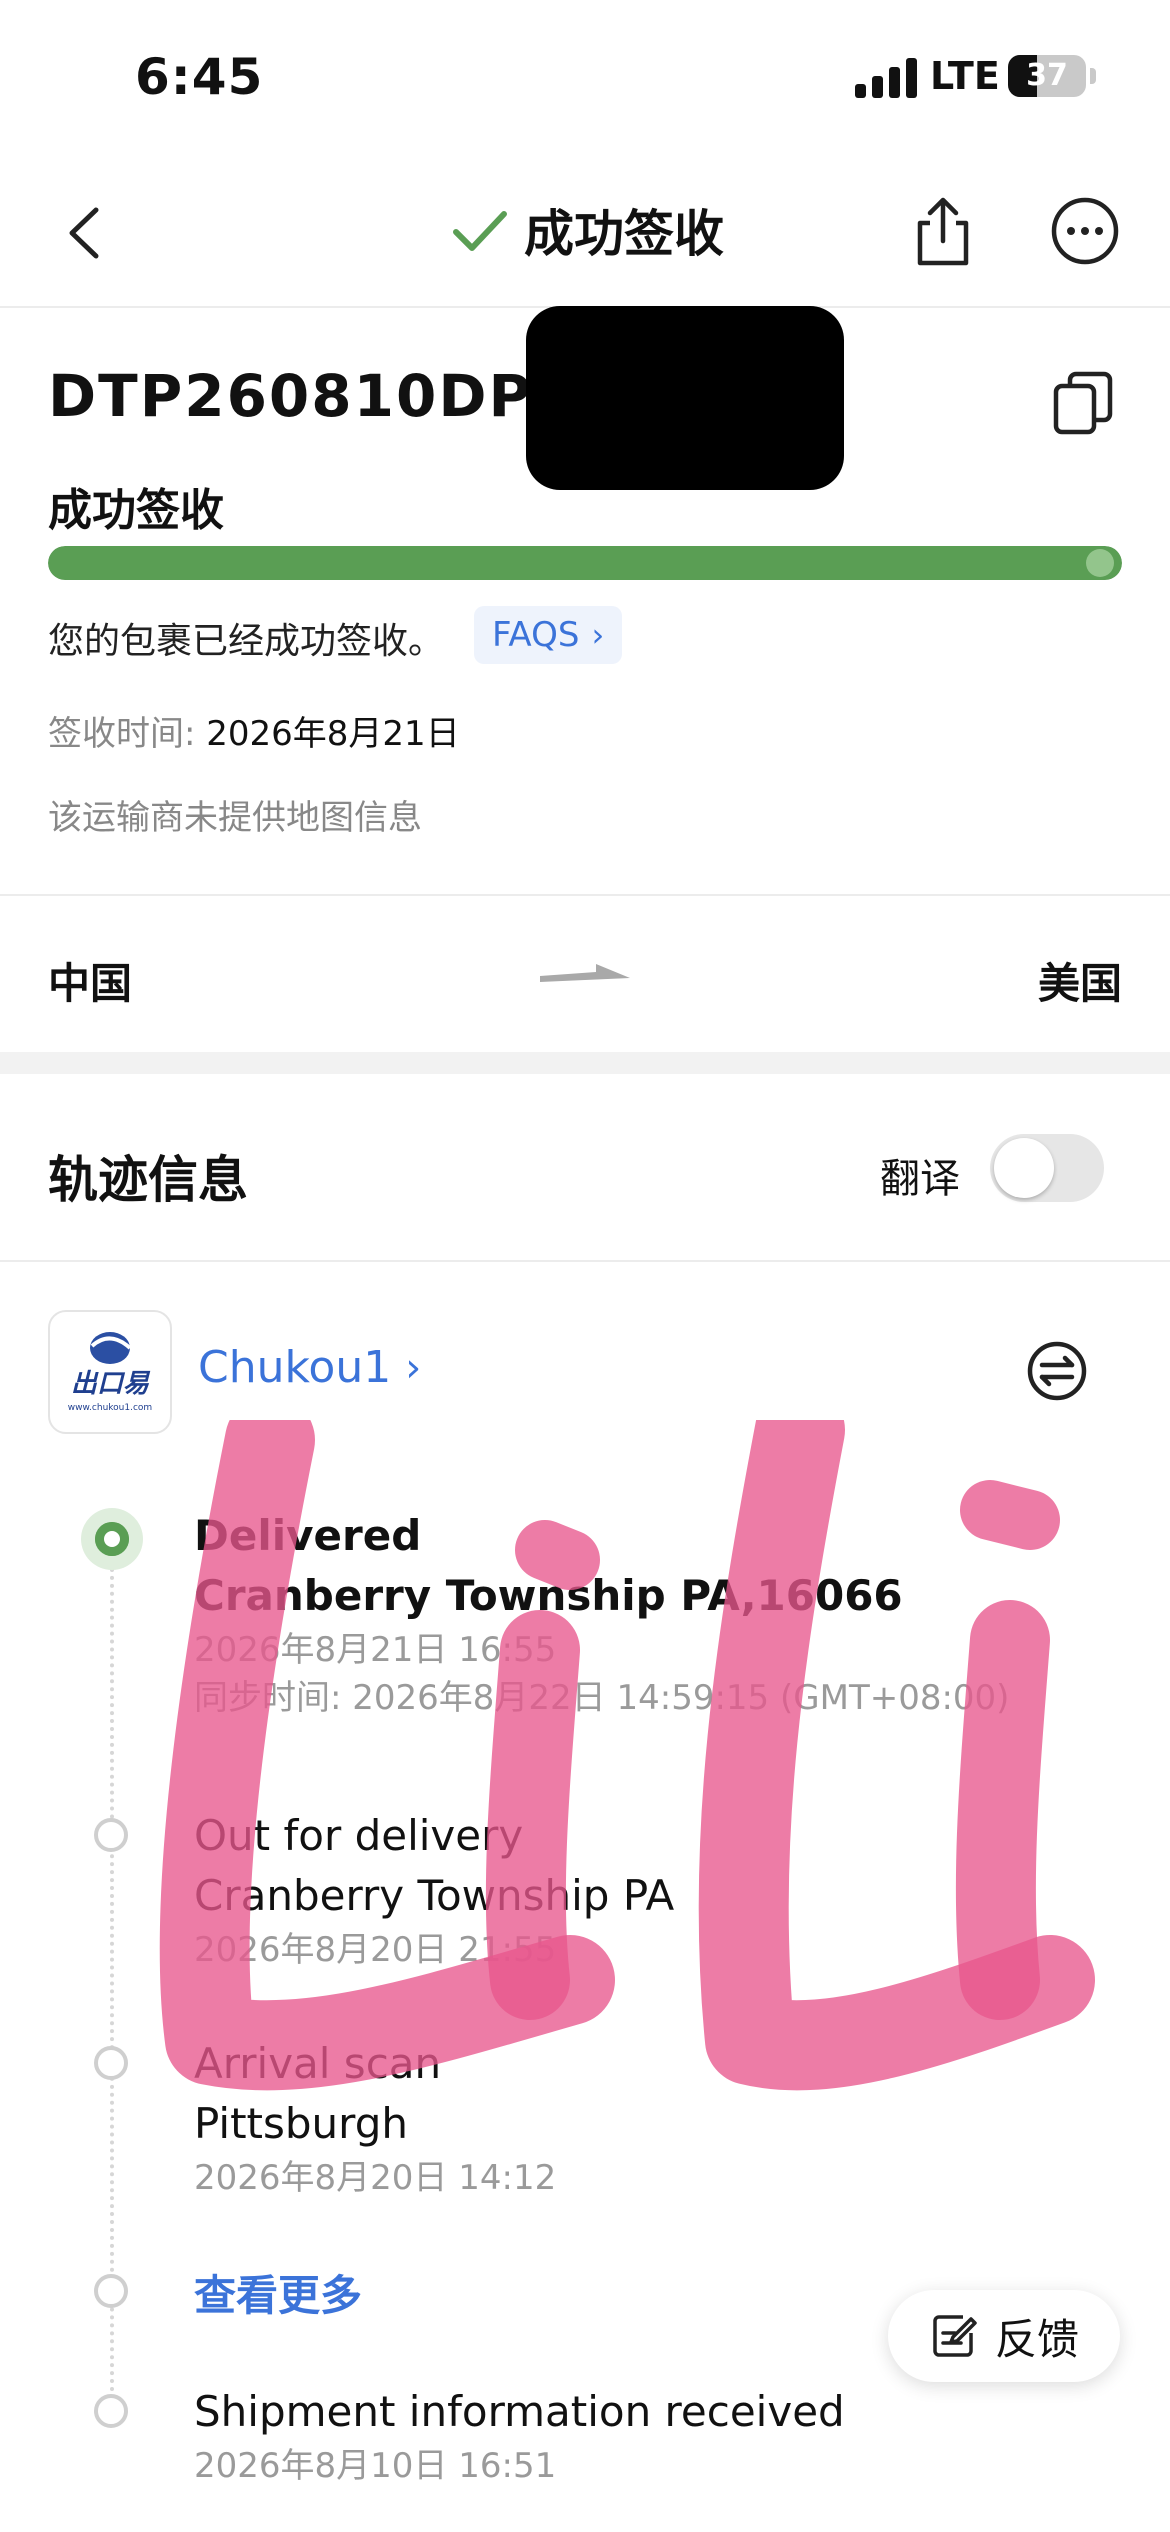 The image size is (1170, 2532). I want to click on event-sync-time: 同步时间: 2026年8月22日 14:59:15 (GMT+08:00), so click(602, 1698).